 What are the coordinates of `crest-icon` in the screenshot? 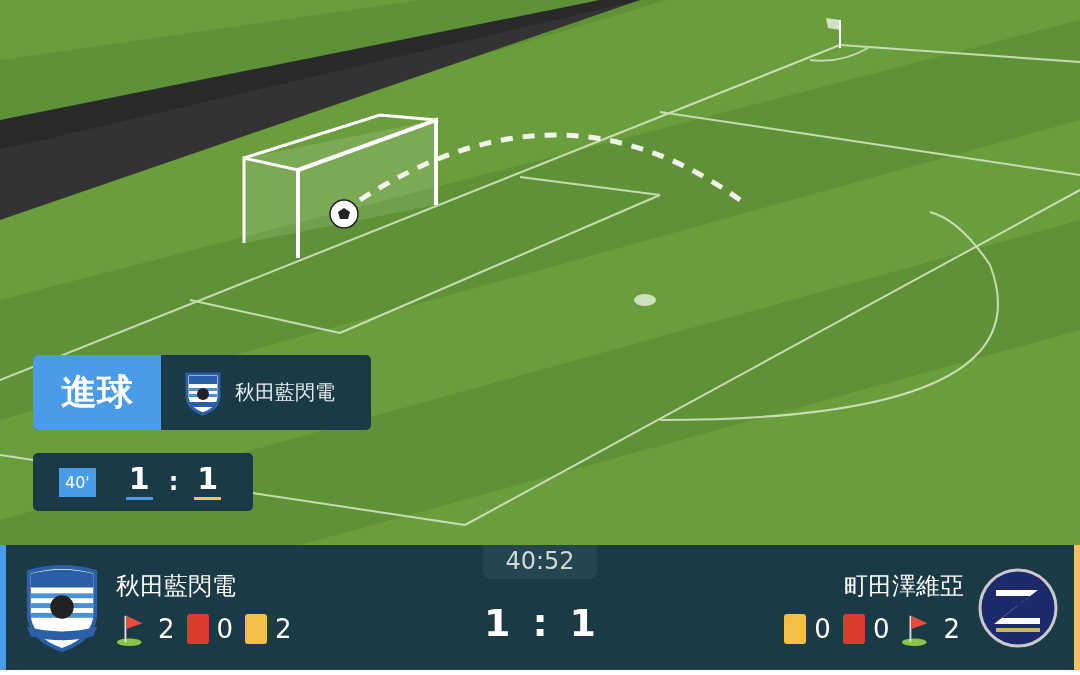 It's located at (1018, 607).